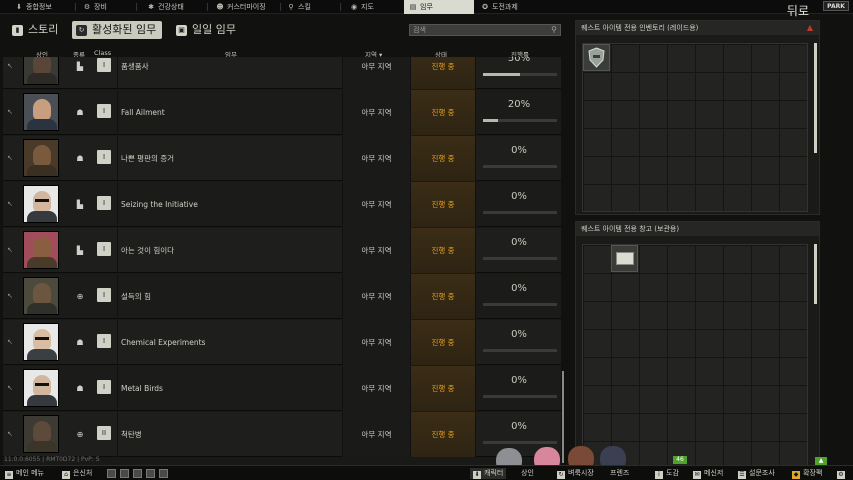 The image size is (853, 480). What do you see at coordinates (282, 342) in the screenshot?
I see `table-row: ↖ ☗ I Chemical Experiments 아무 지역 진행 중 0%` at bounding box center [282, 342].